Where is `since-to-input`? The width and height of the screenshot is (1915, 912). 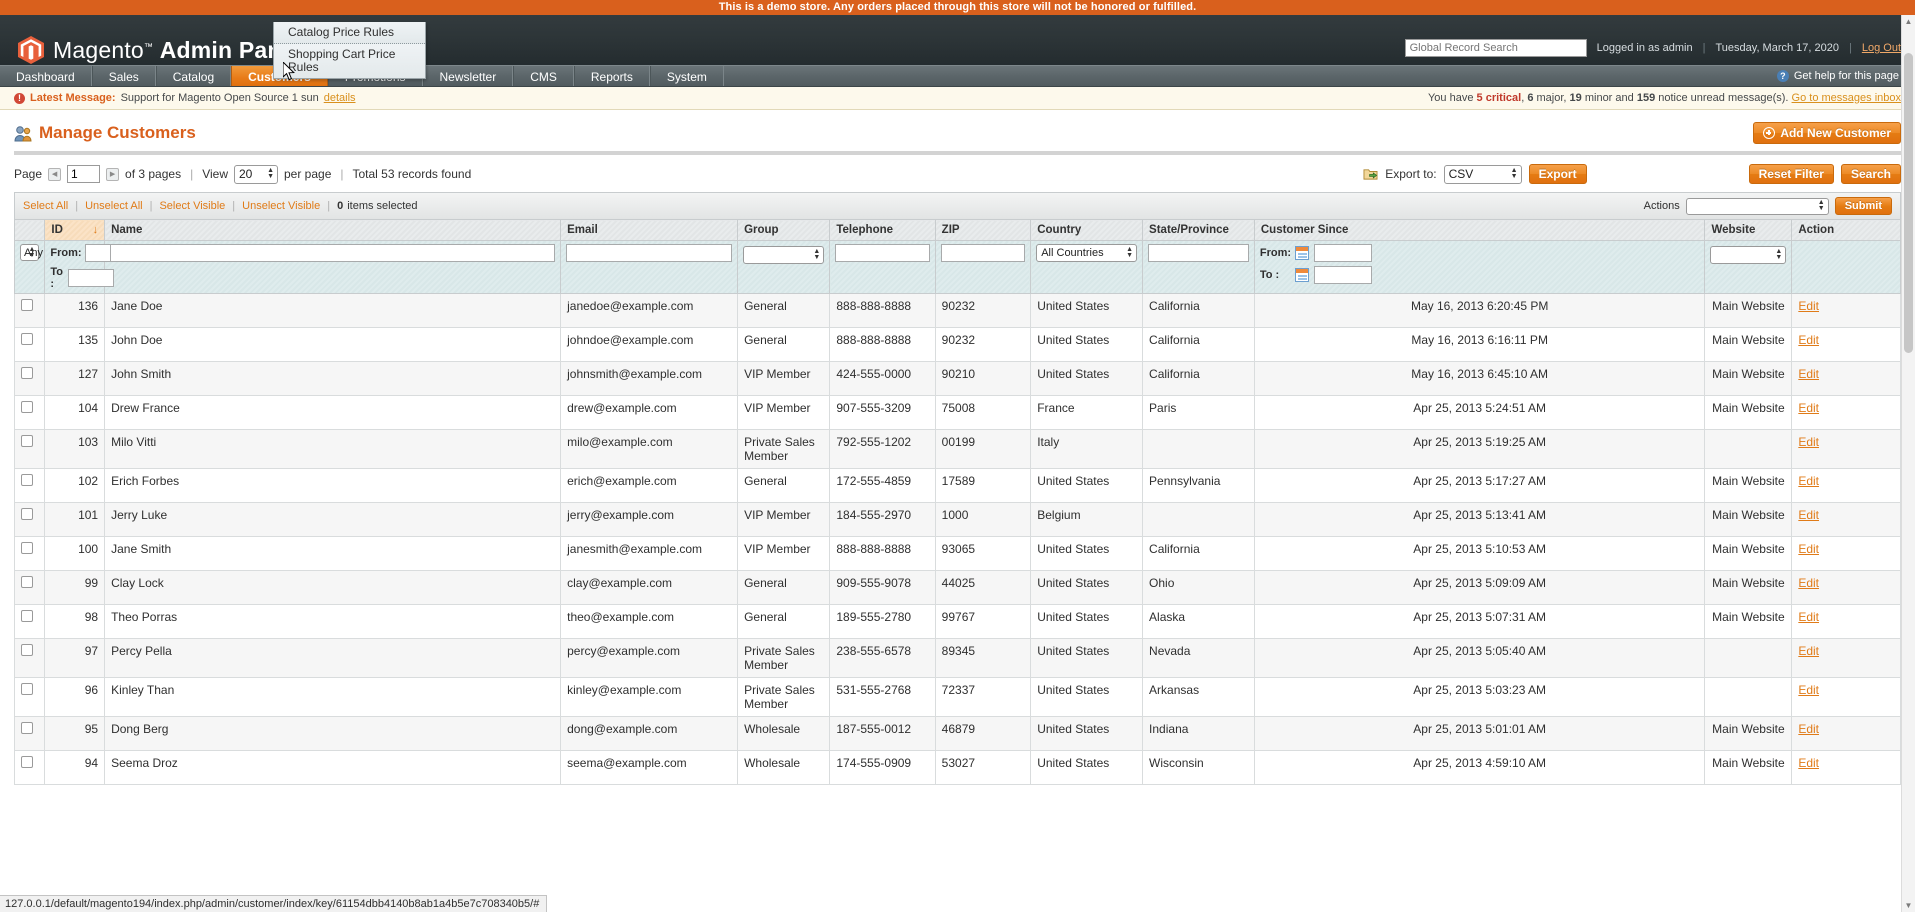 since-to-input is located at coordinates (1342, 275).